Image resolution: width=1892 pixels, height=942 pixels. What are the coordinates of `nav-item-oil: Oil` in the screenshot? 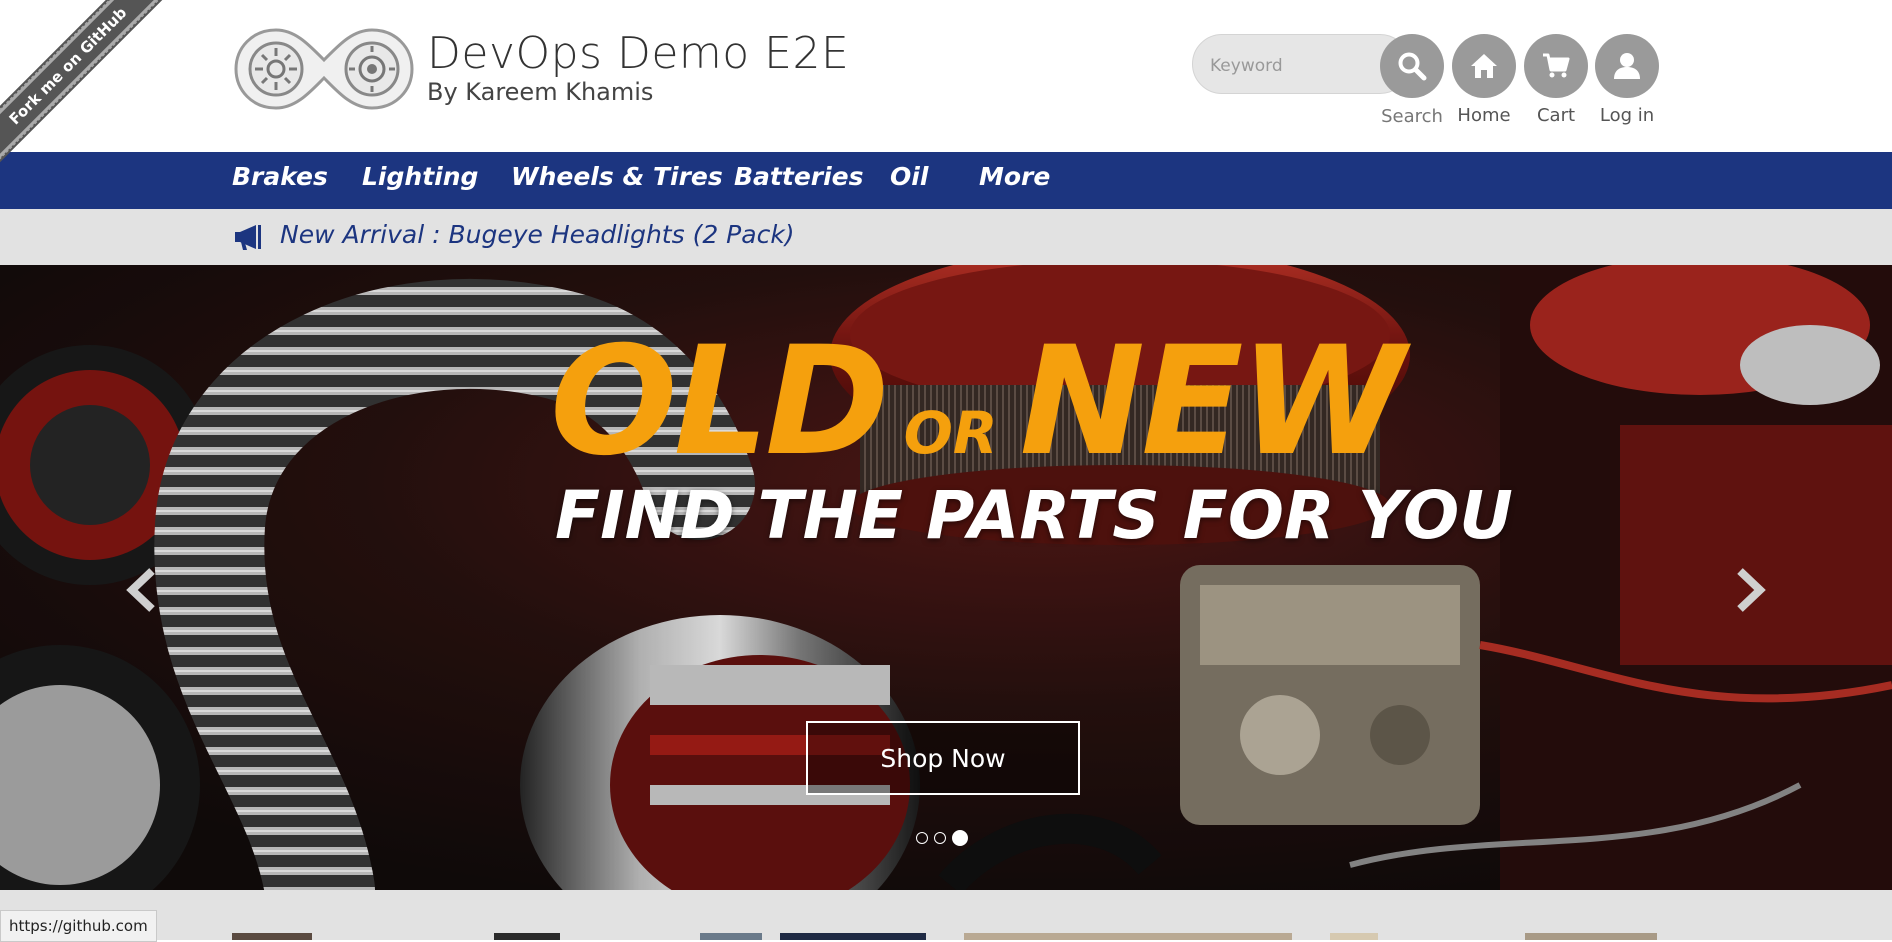 It's located at (909, 176).